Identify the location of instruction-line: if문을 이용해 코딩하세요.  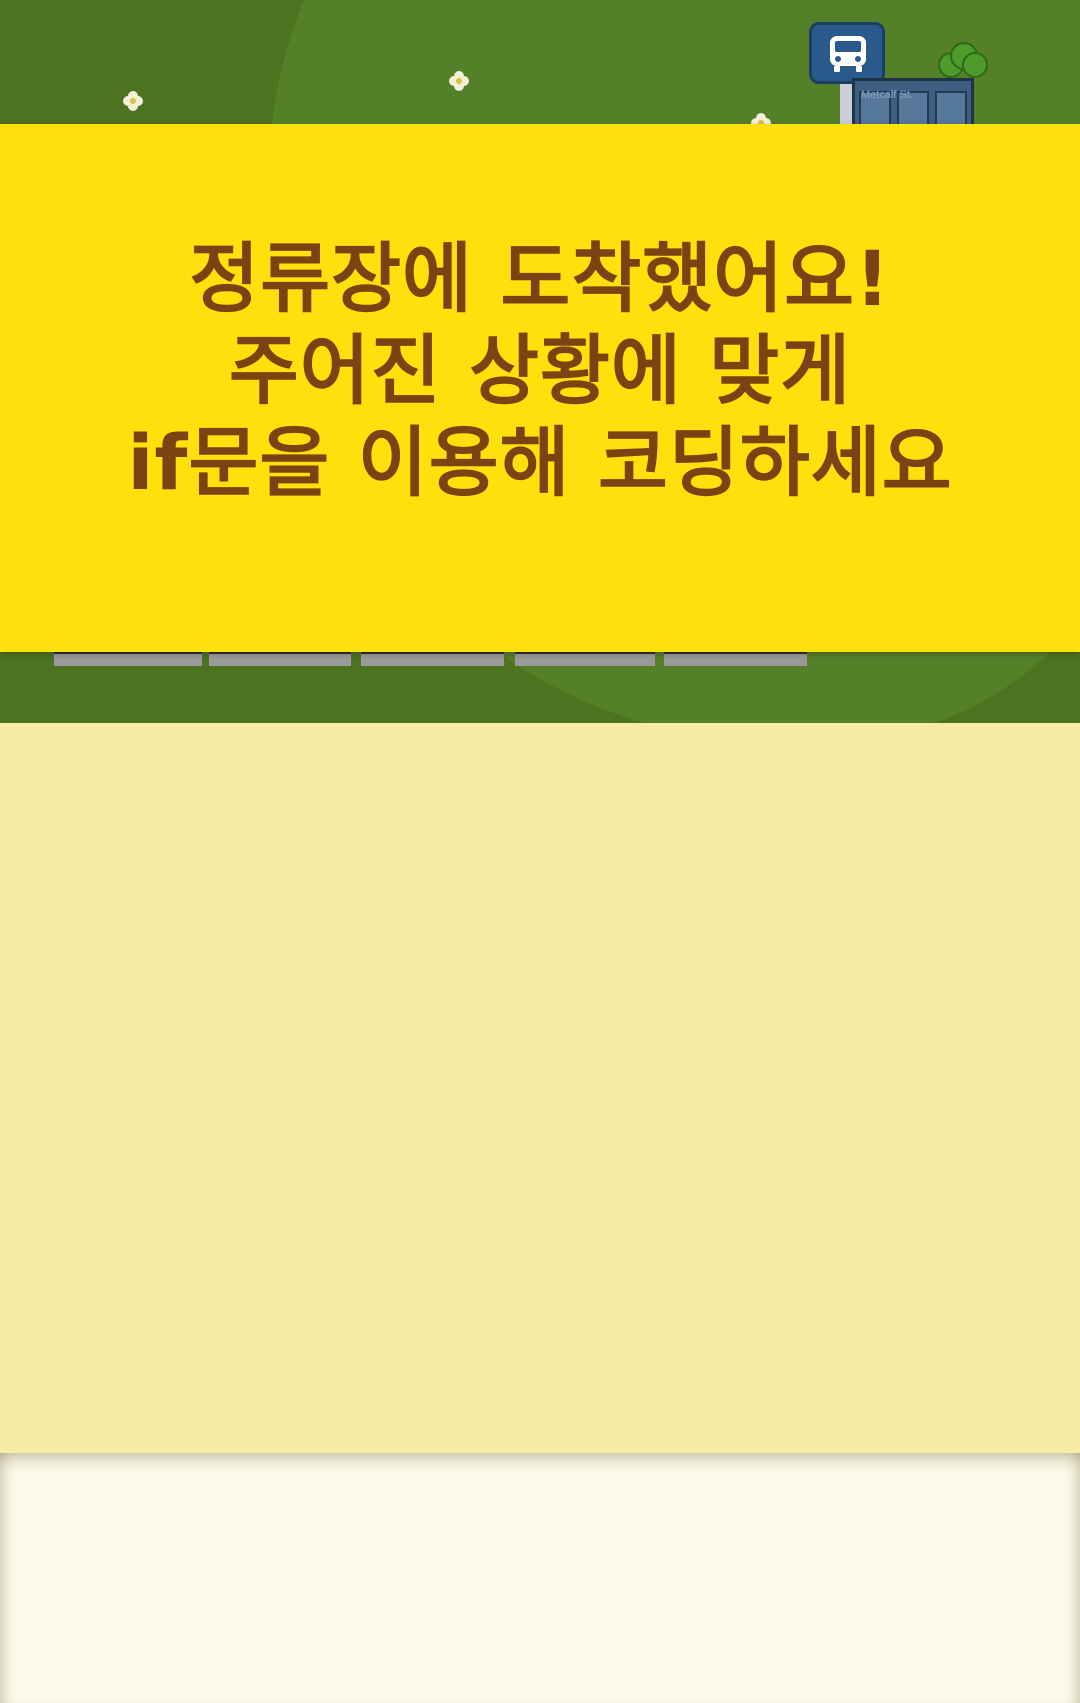
(540, 462).